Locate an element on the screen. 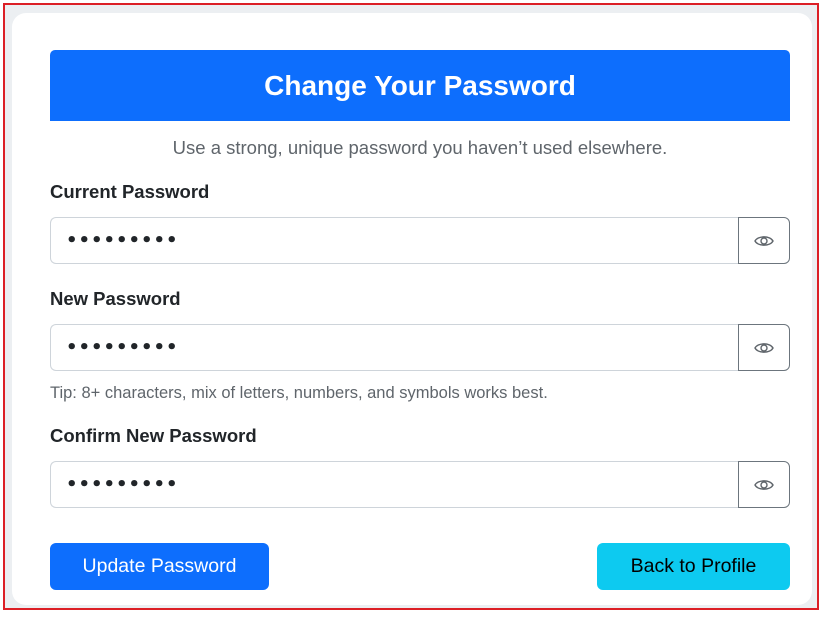  back-to-profile-button: Back to Profile is located at coordinates (693, 566).